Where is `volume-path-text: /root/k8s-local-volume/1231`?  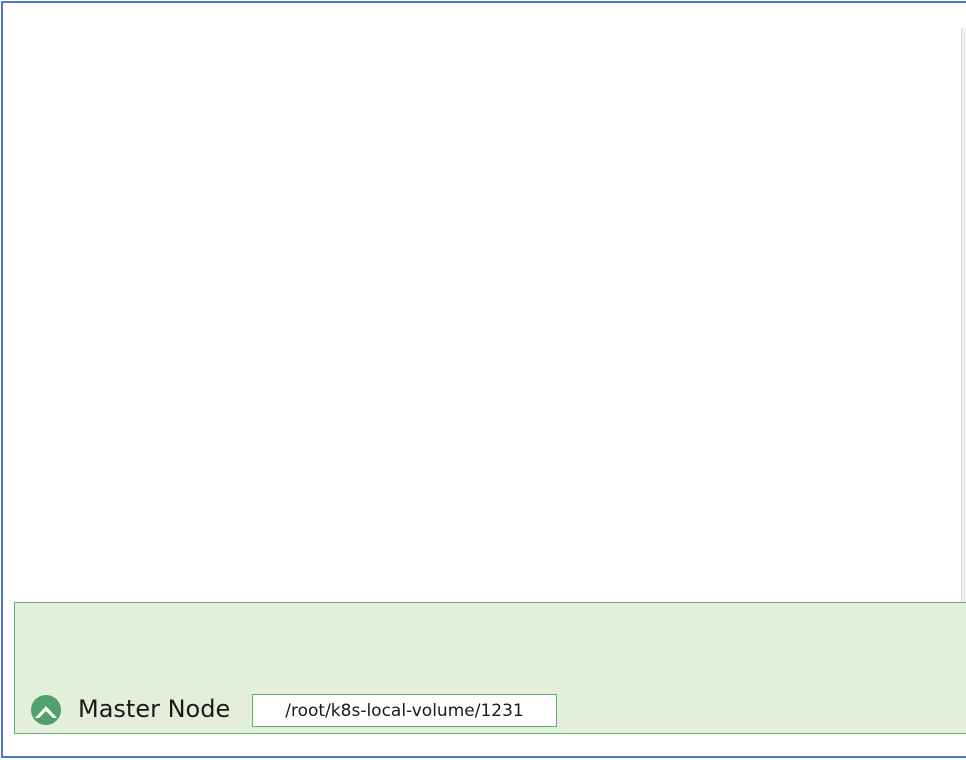 volume-path-text: /root/k8s-local-volume/1231 is located at coordinates (404, 710).